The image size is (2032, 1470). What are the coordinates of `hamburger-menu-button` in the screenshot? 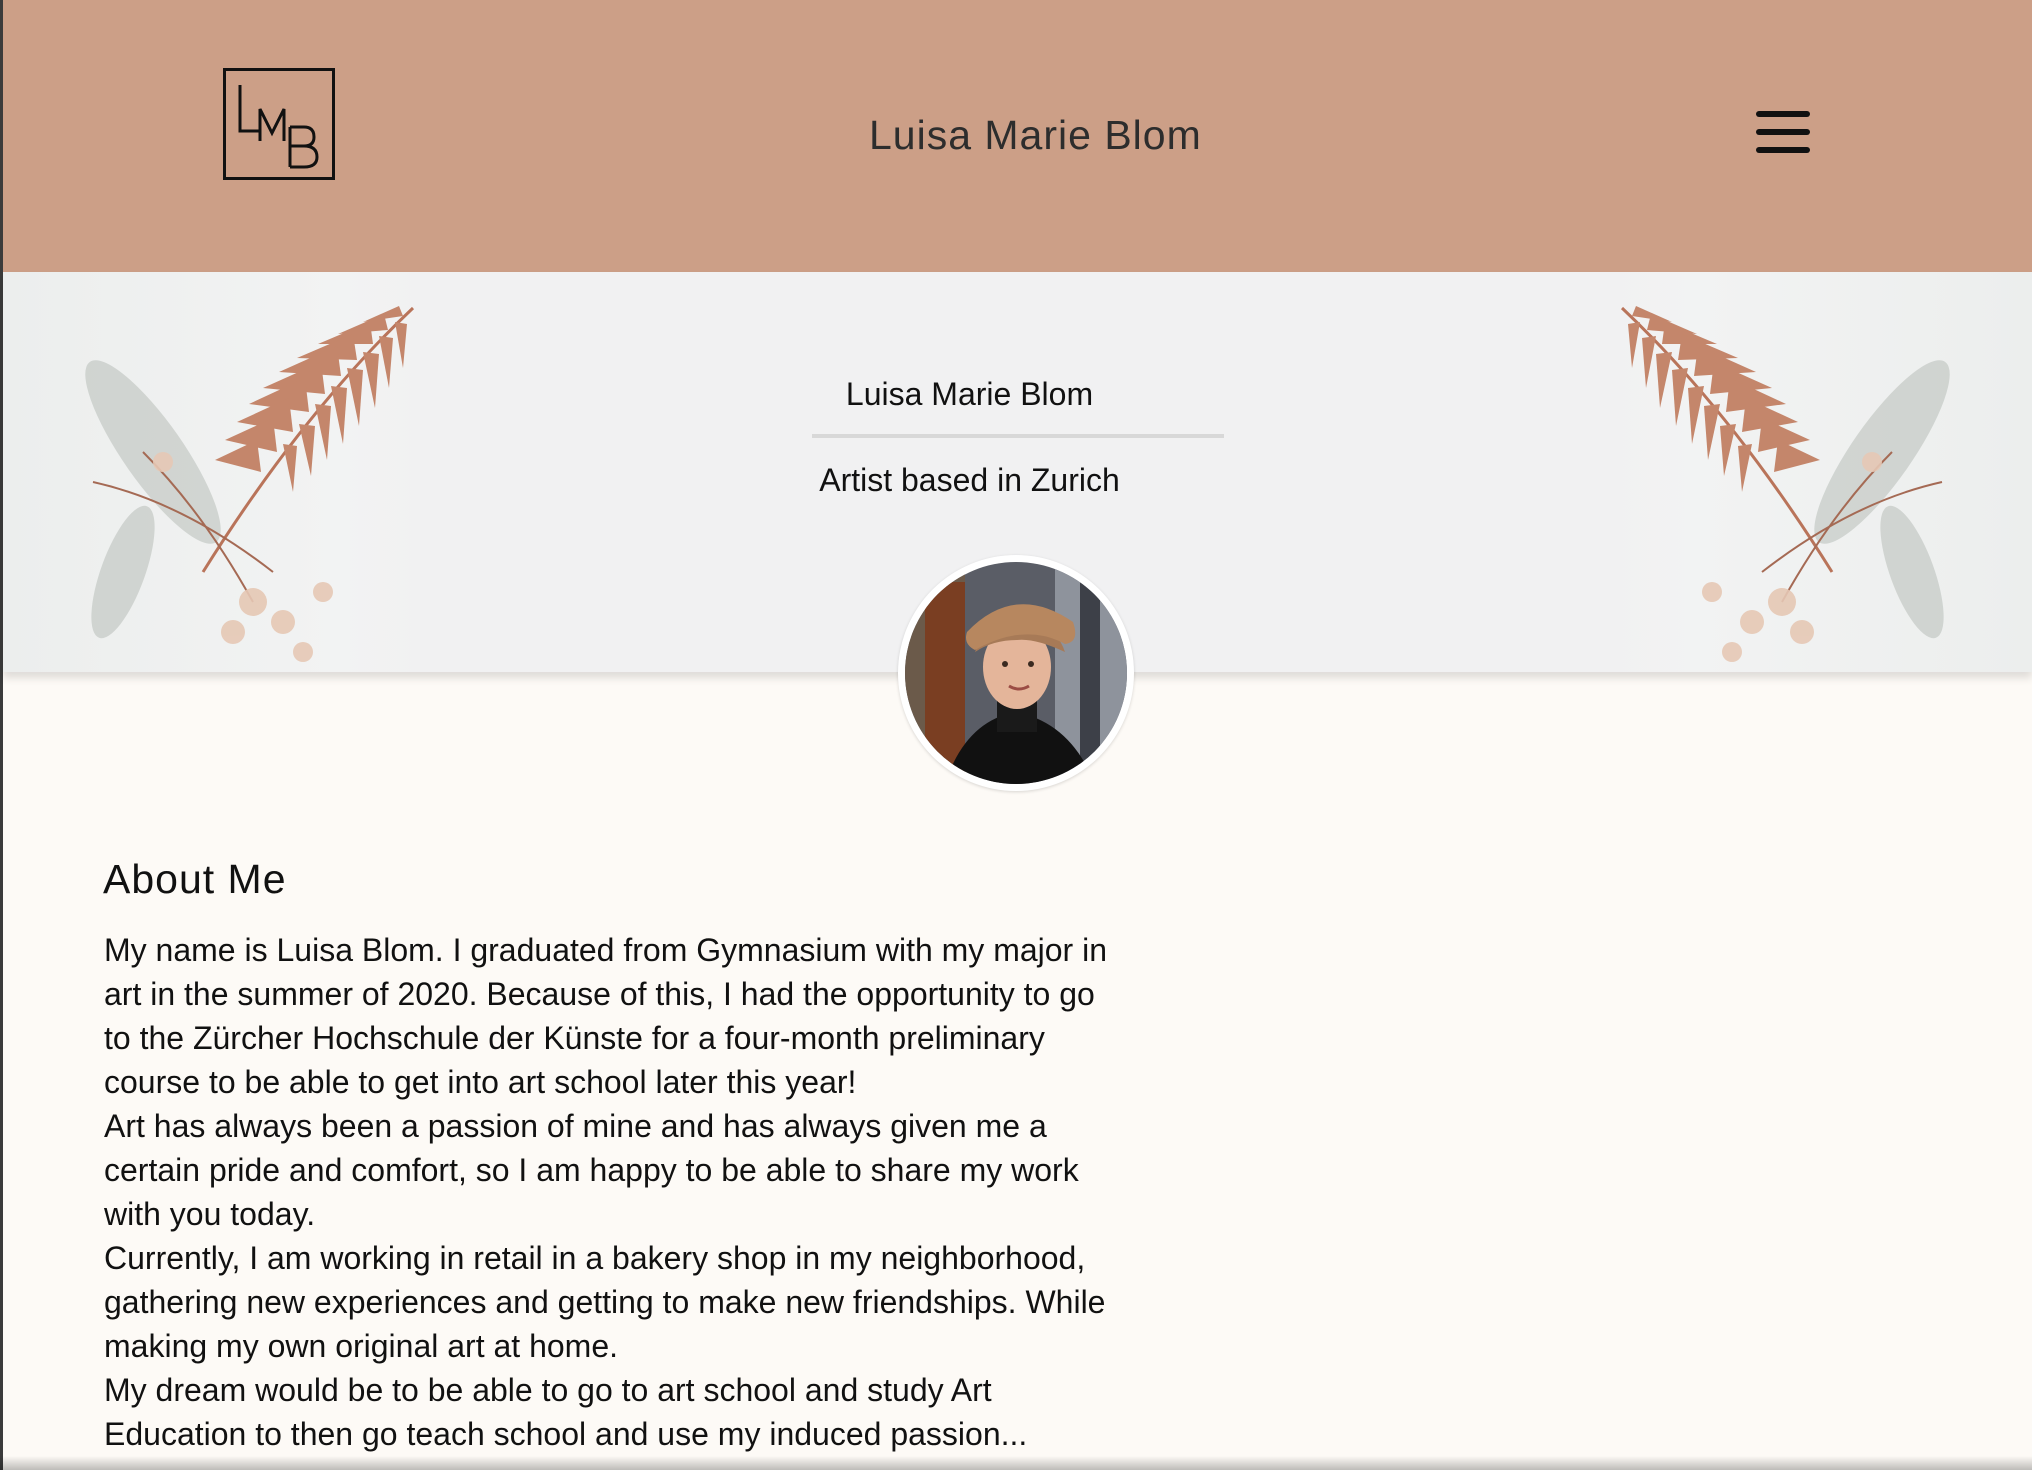 It's located at (1783, 132).